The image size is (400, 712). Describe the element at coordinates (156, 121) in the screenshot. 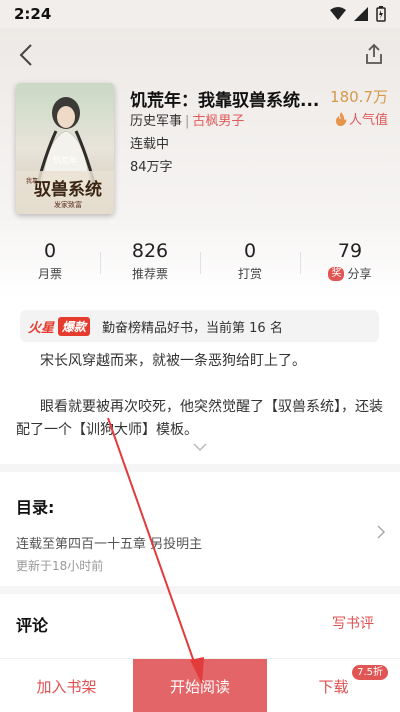

I see `book-category: 历史军事` at that location.